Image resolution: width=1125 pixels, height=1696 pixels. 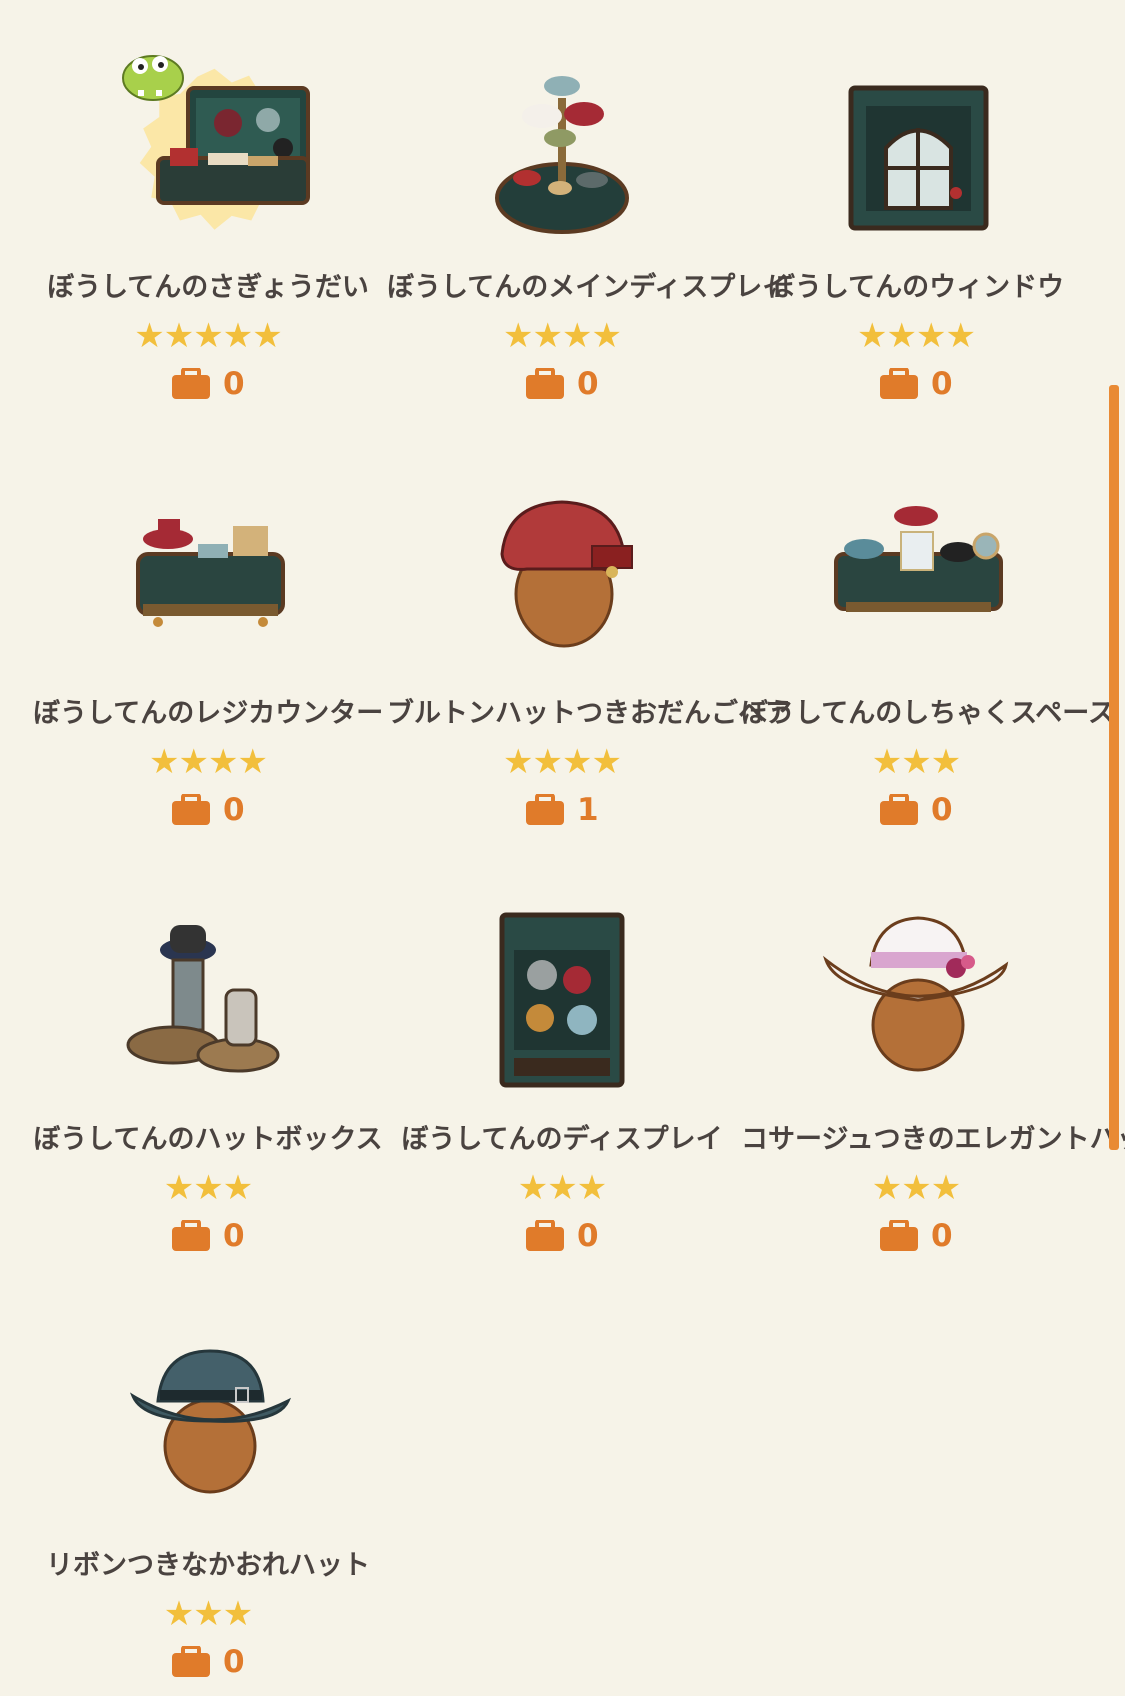 I want to click on item-name: ぼうしてんのウィンドウ, so click(x=916, y=287).